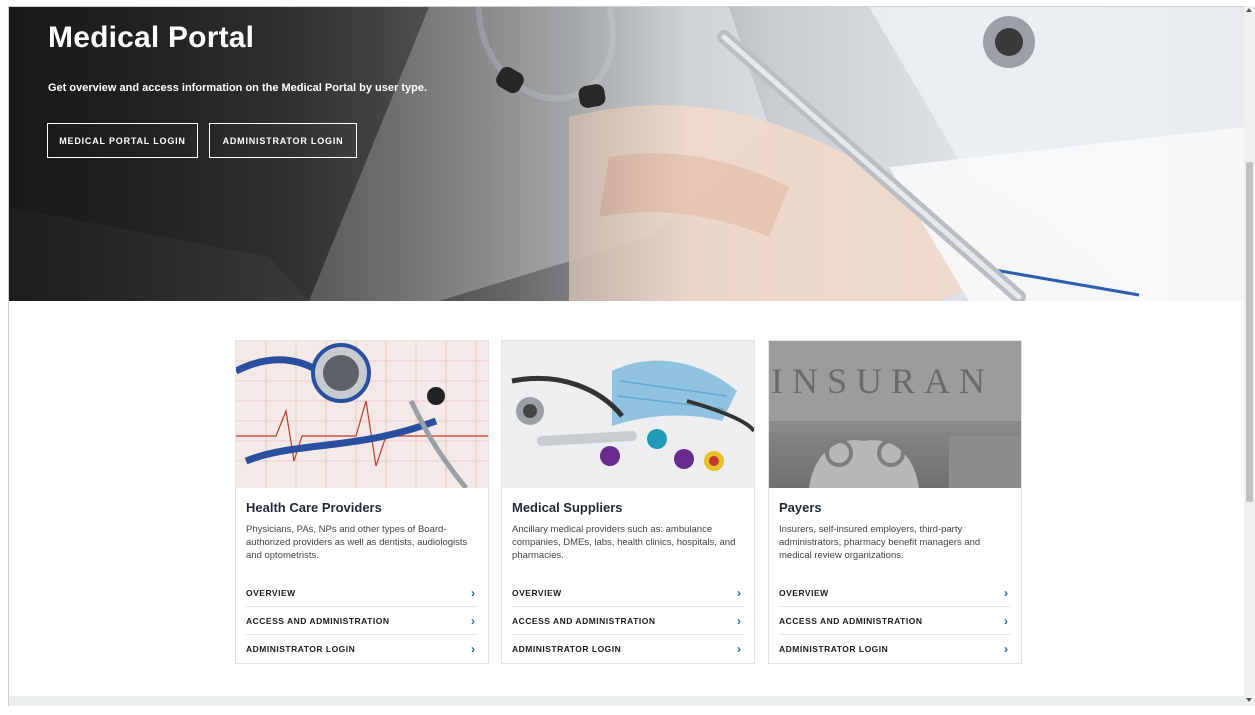 Image resolution: width=1255 pixels, height=715 pixels. I want to click on scroll-up-arrow-icon, so click(1249, 10).